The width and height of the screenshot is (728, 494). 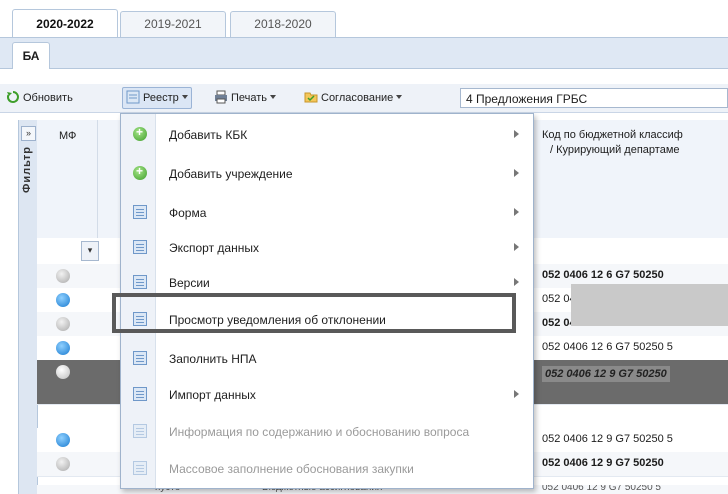 What do you see at coordinates (28, 133) in the screenshot?
I see `expand-icon: »` at bounding box center [28, 133].